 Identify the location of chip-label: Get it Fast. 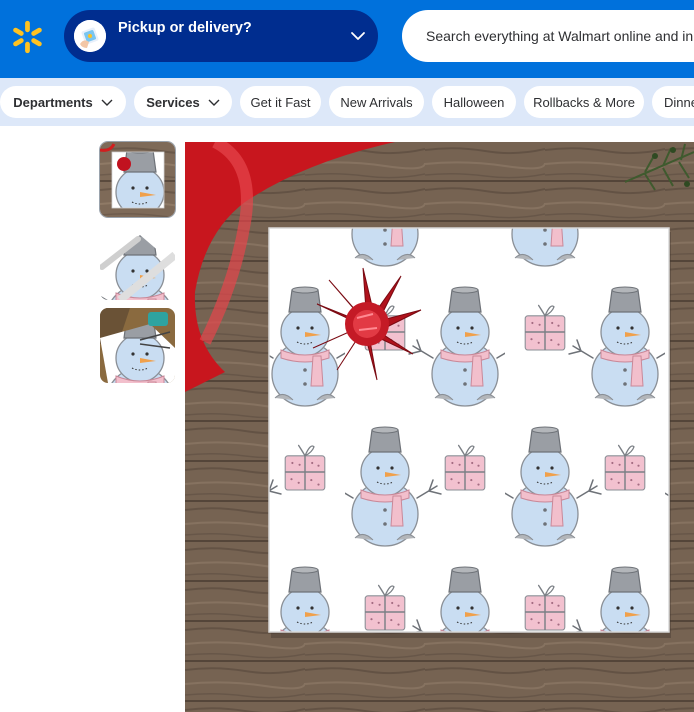
(280, 102).